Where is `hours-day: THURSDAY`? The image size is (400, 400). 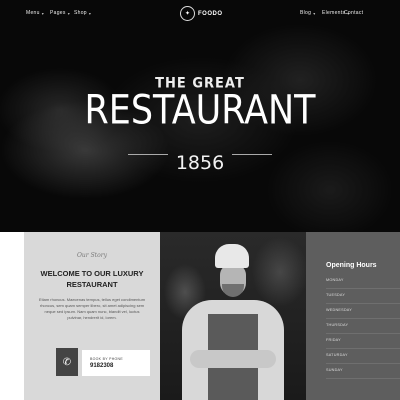 hours-day: THURSDAY is located at coordinates (337, 325).